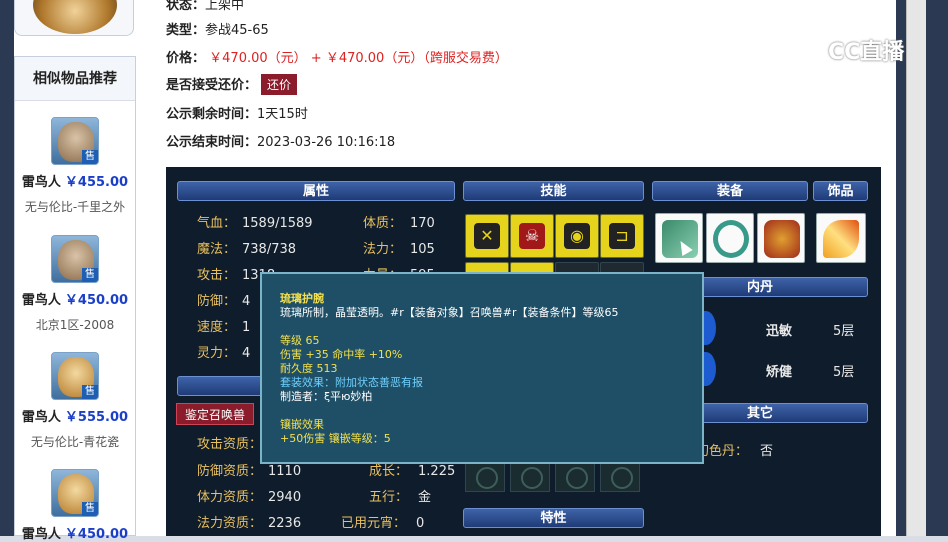  Describe the element at coordinates (400, 497) in the screenshot. I see `five-elements: 五行：金` at that location.